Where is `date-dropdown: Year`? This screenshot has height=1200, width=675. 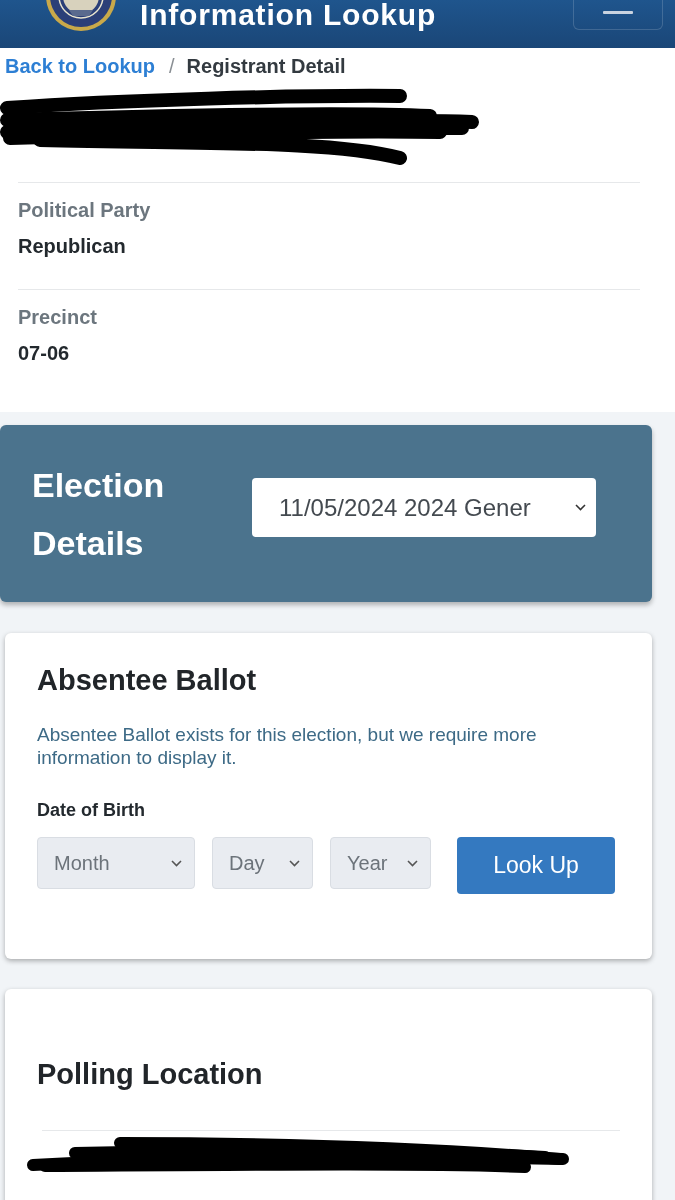 date-dropdown: Year is located at coordinates (380, 863).